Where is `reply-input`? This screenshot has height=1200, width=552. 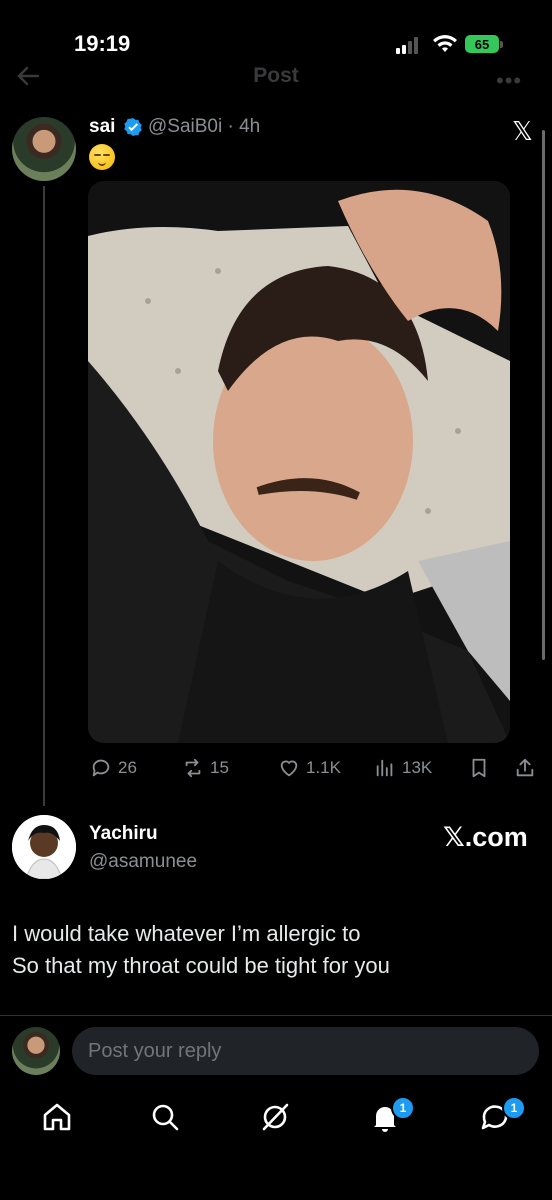 reply-input is located at coordinates (305, 1051).